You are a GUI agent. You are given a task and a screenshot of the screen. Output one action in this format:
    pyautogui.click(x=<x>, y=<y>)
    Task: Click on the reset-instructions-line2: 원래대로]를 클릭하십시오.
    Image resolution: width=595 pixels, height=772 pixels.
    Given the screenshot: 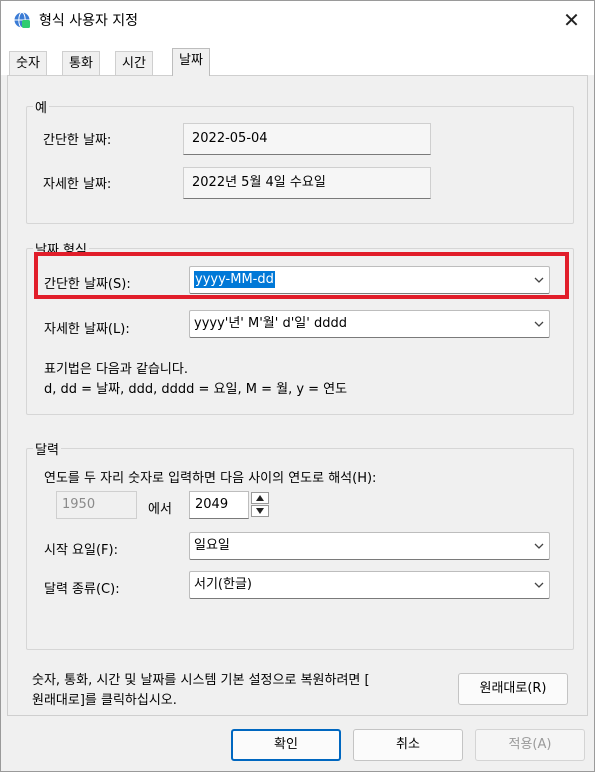 What is the action you would take?
    pyautogui.click(x=104, y=700)
    